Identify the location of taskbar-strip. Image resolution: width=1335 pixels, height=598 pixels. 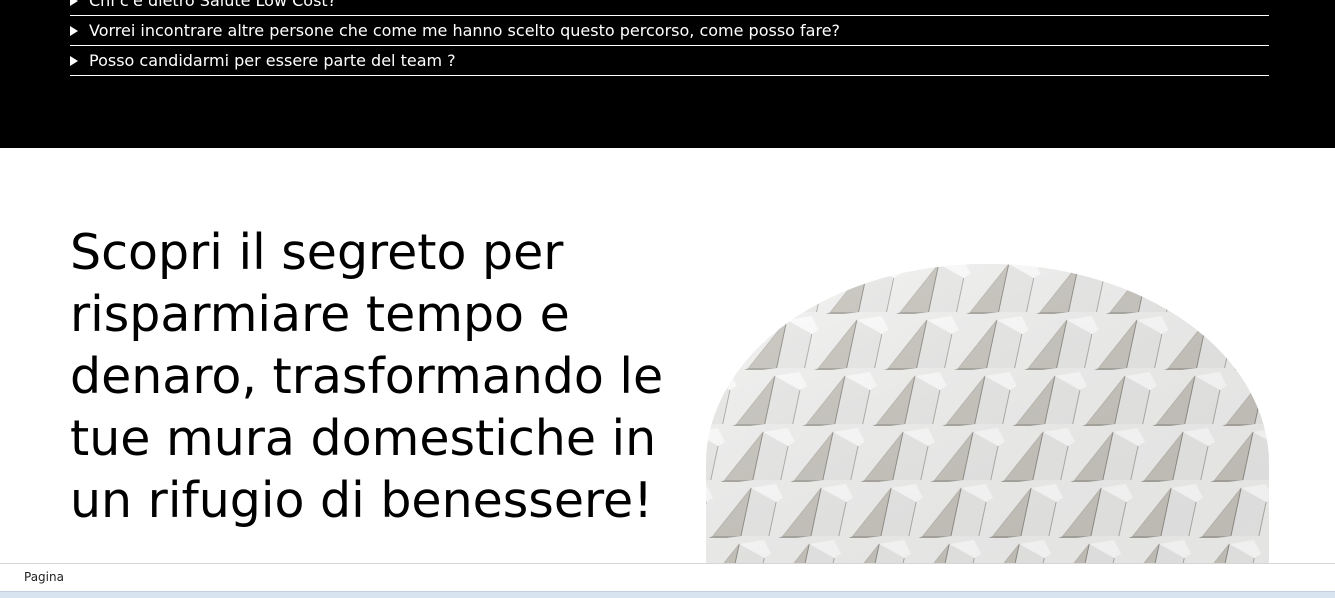
(667, 594).